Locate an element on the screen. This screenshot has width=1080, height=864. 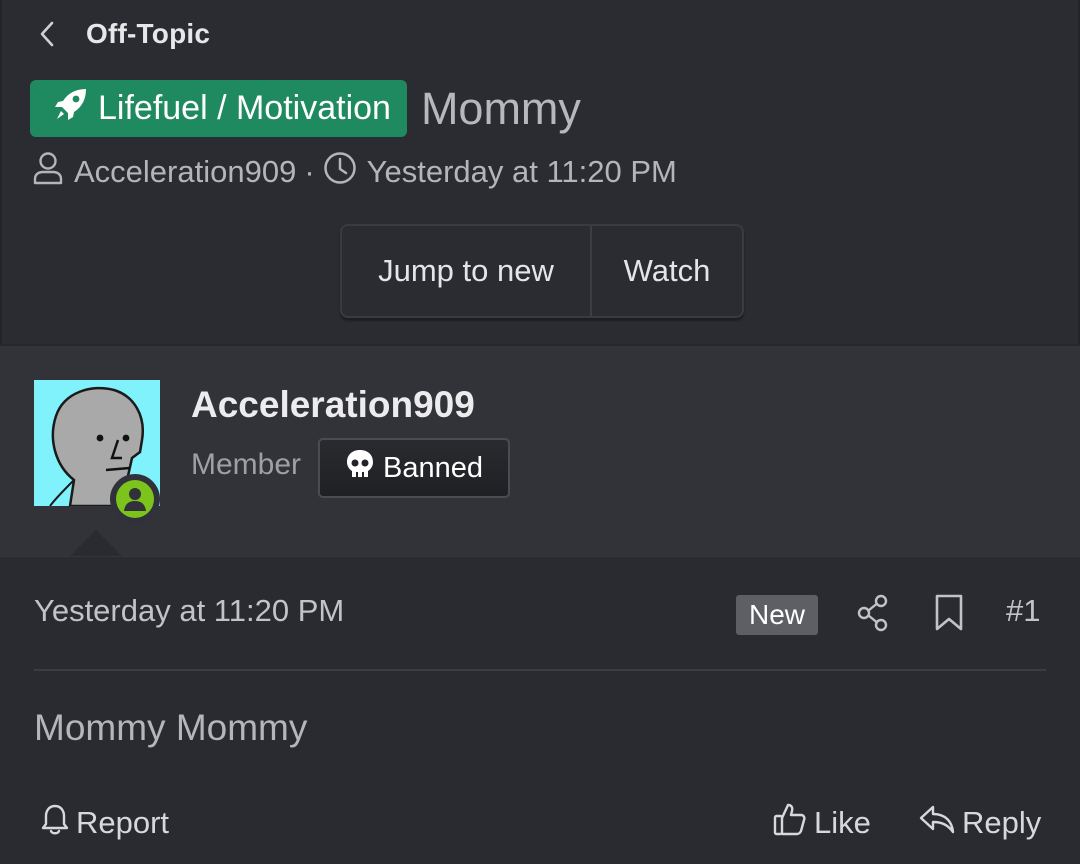
bell-icon is located at coordinates (58, 823).